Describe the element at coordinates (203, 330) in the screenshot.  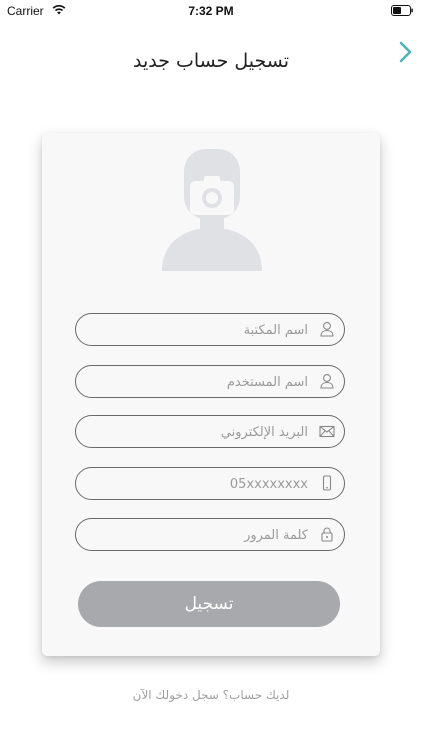
I see `library-name-input` at that location.